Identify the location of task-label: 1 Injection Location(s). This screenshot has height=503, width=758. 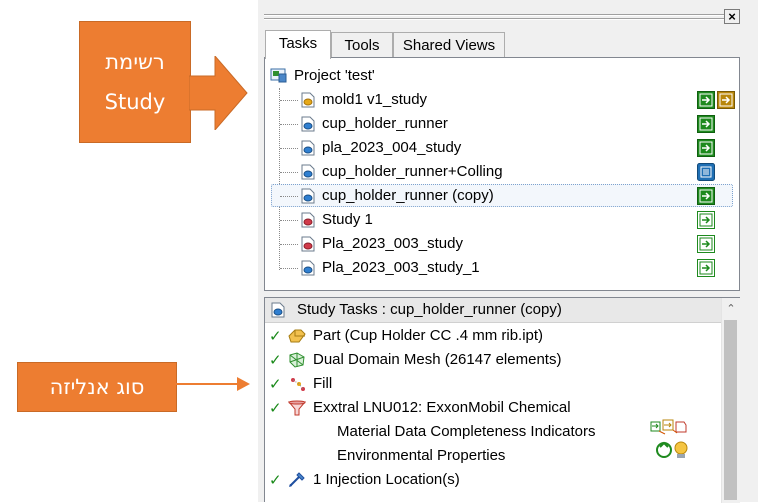
(386, 479).